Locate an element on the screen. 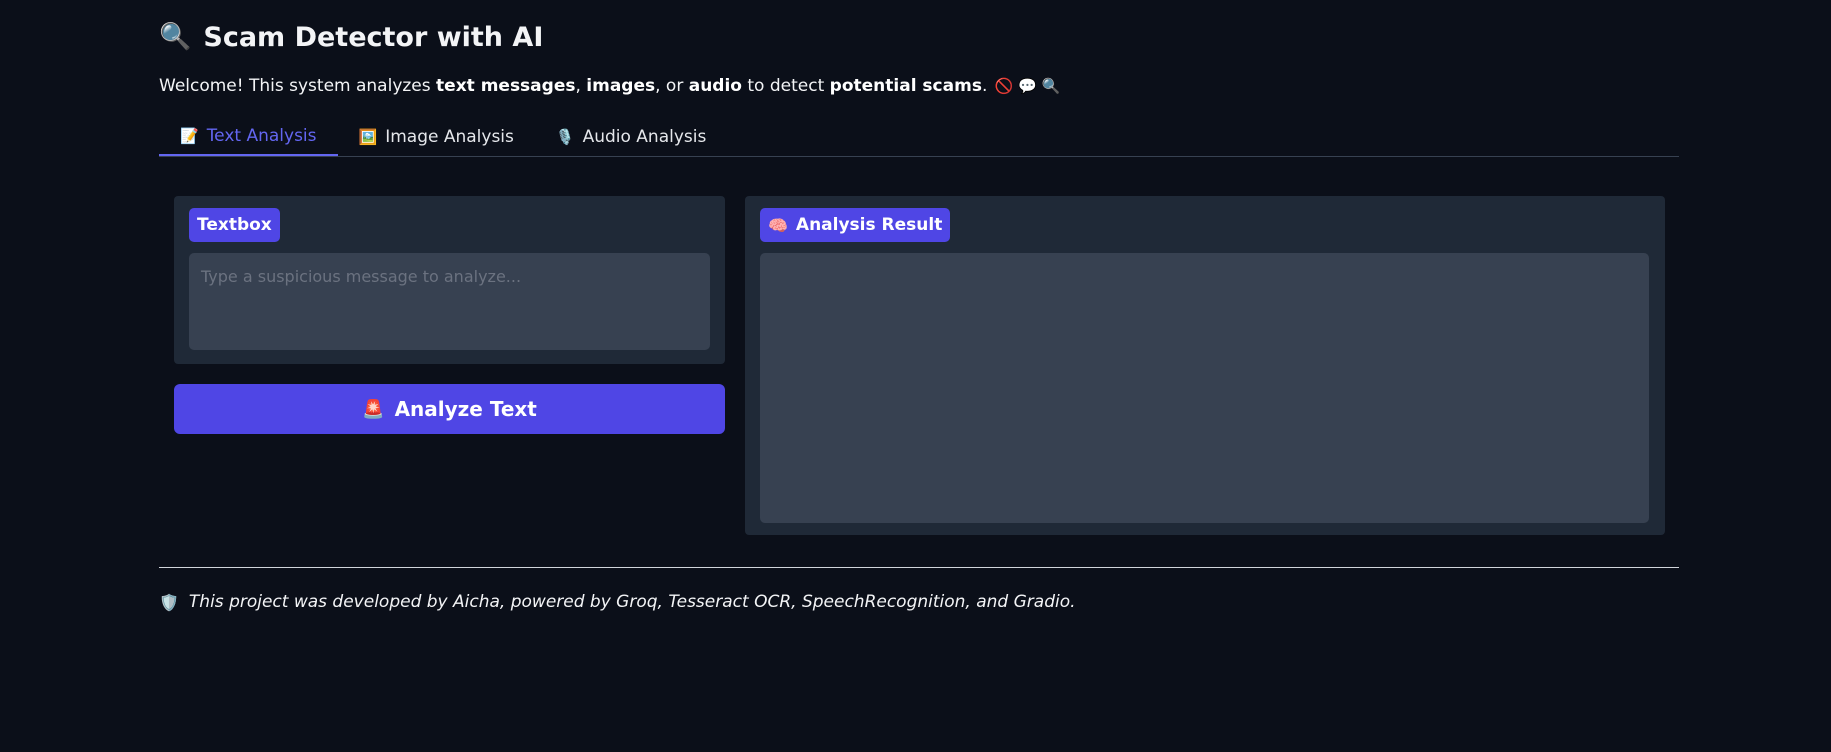 The image size is (1831, 752). welcome-bold-audio: audio is located at coordinates (715, 86).